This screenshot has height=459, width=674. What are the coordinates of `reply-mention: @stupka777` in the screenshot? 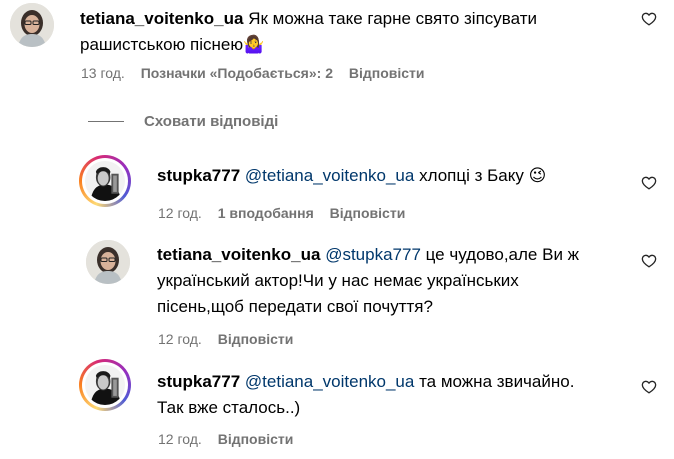 It's located at (373, 254).